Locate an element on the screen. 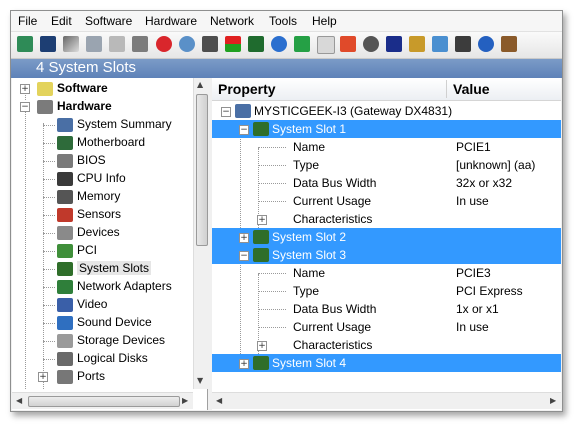 This screenshot has width=578, height=427. globe-icon is located at coordinates (279, 44).